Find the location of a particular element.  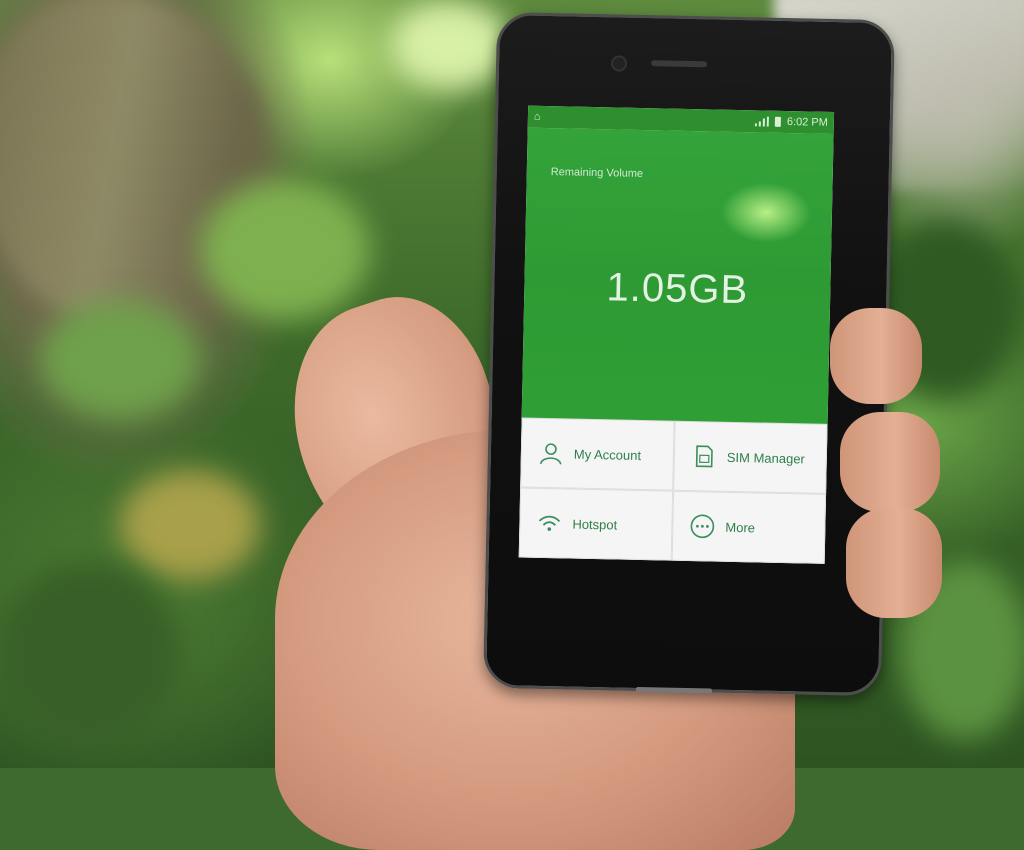

earpiece-speaker is located at coordinates (679, 64).